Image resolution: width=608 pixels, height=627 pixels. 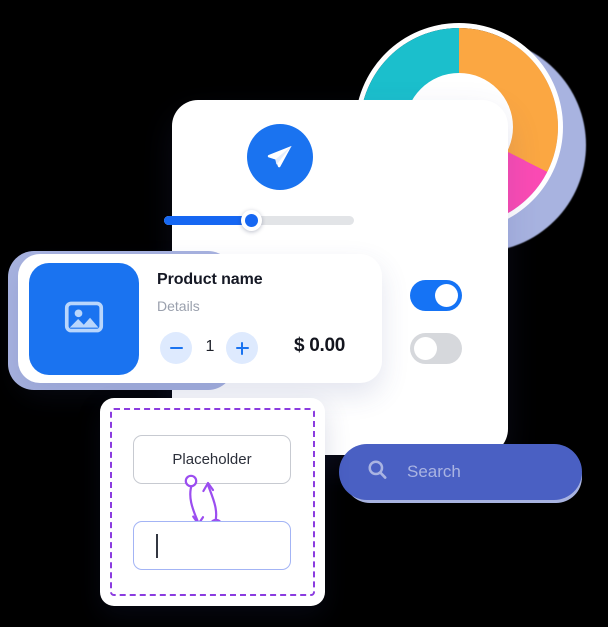 I want to click on image-placeholder-icon, so click(x=84, y=319).